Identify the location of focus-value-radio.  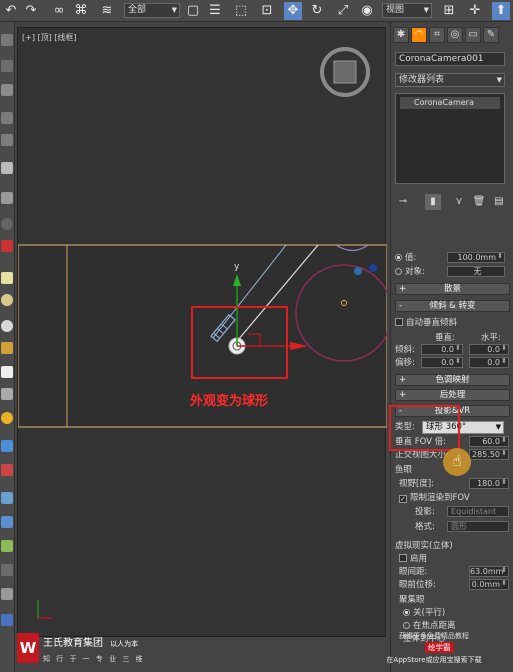
(398, 257).